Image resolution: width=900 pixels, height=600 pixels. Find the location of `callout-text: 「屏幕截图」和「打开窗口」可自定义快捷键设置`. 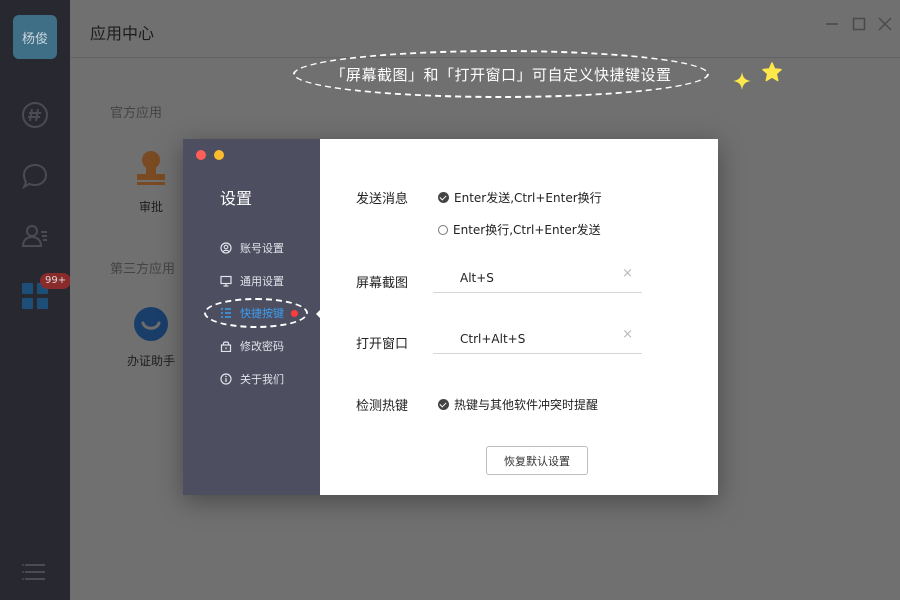

callout-text: 「屏幕截图」和「打开窗口」可自定义快捷键设置 is located at coordinates (501, 74).